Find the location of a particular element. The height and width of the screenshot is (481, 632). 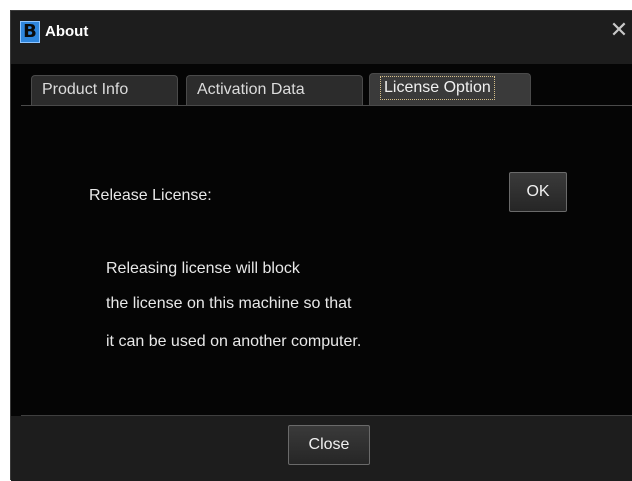

description-line-1: Releasing license will block is located at coordinates (203, 268).